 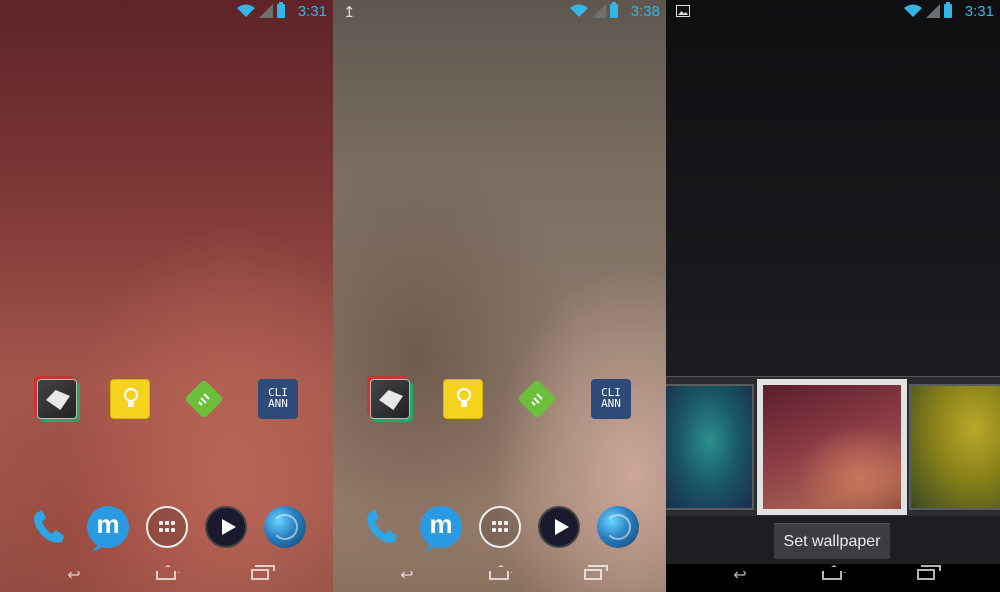 What do you see at coordinates (832, 541) in the screenshot?
I see `set-wallpaper-button: Set wallpaper` at bounding box center [832, 541].